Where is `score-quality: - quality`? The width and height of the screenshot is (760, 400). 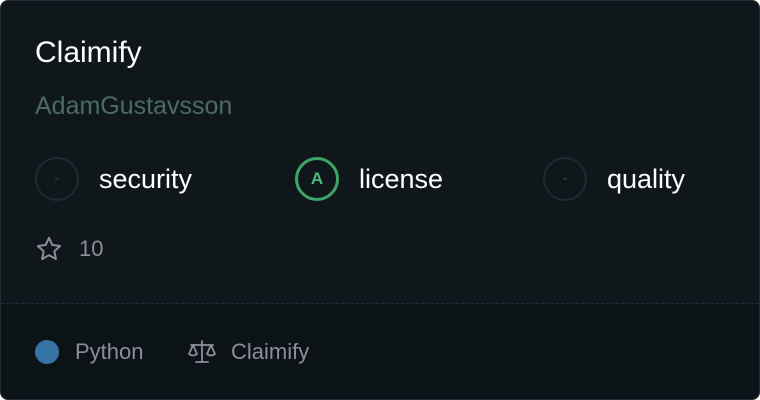 score-quality: - quality is located at coordinates (614, 179).